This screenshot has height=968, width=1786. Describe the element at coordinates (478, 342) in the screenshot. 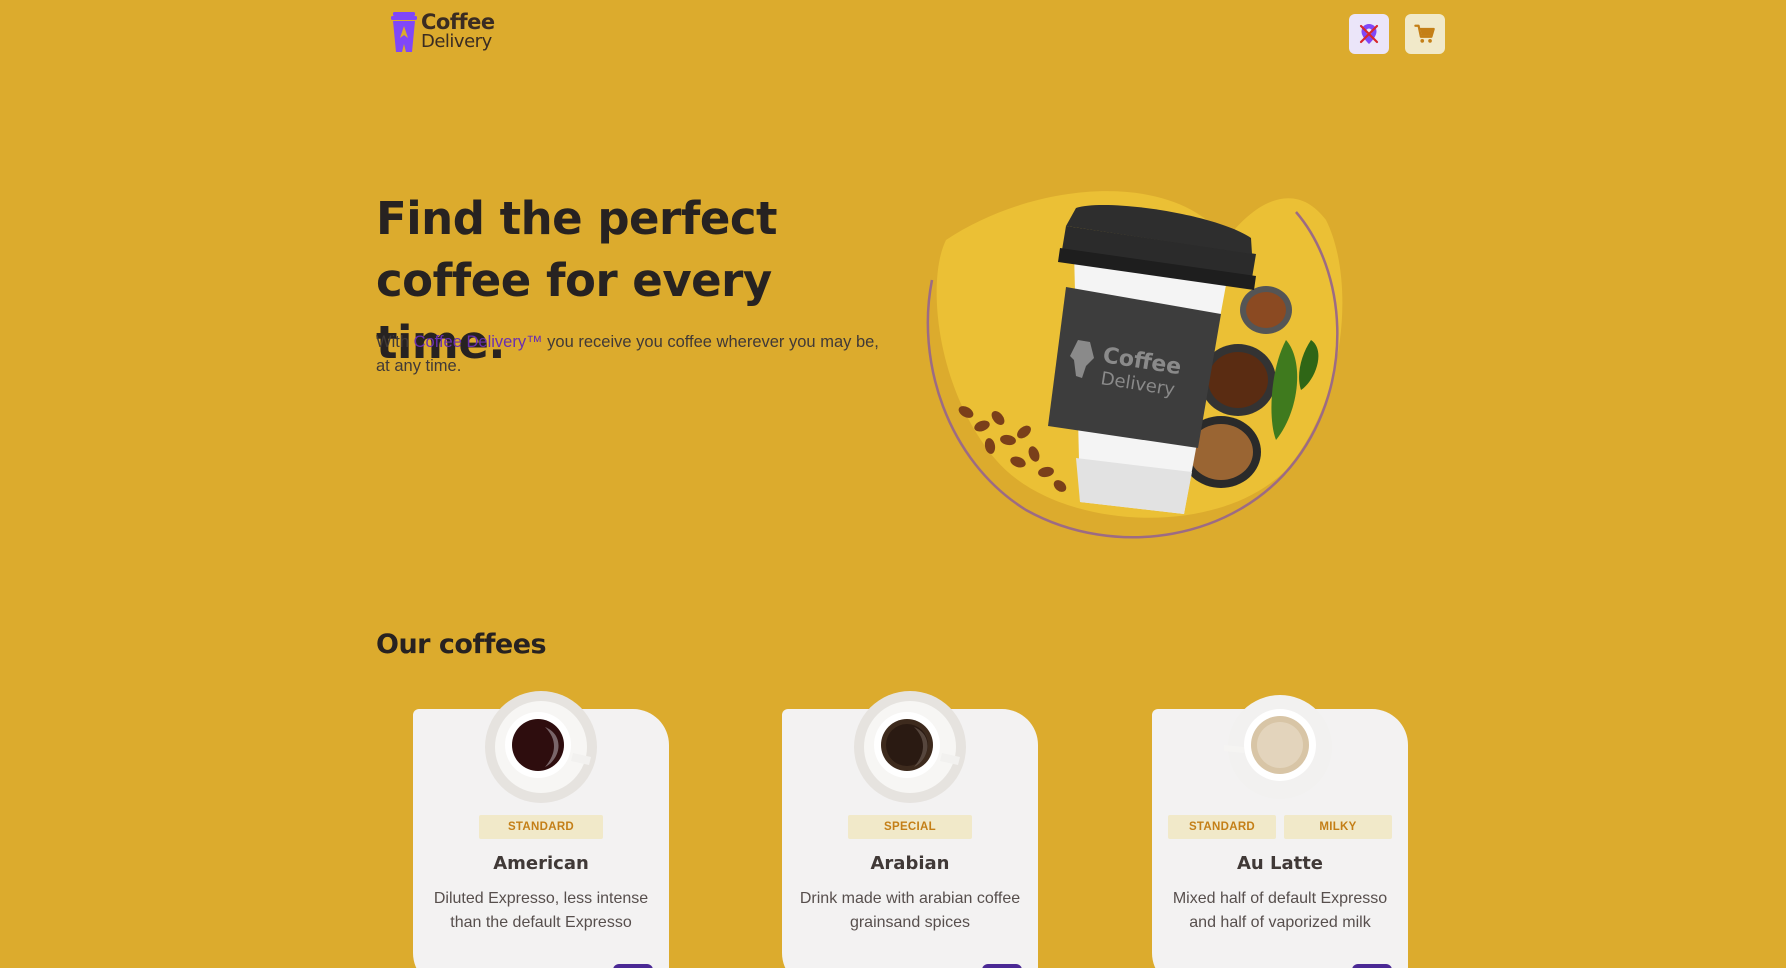

I see `hero-subtitle-brand: Coffee Delivery™` at that location.